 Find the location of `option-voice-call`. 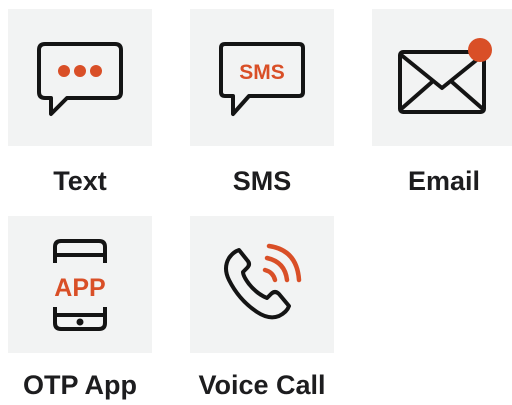

option-voice-call is located at coordinates (262, 284).